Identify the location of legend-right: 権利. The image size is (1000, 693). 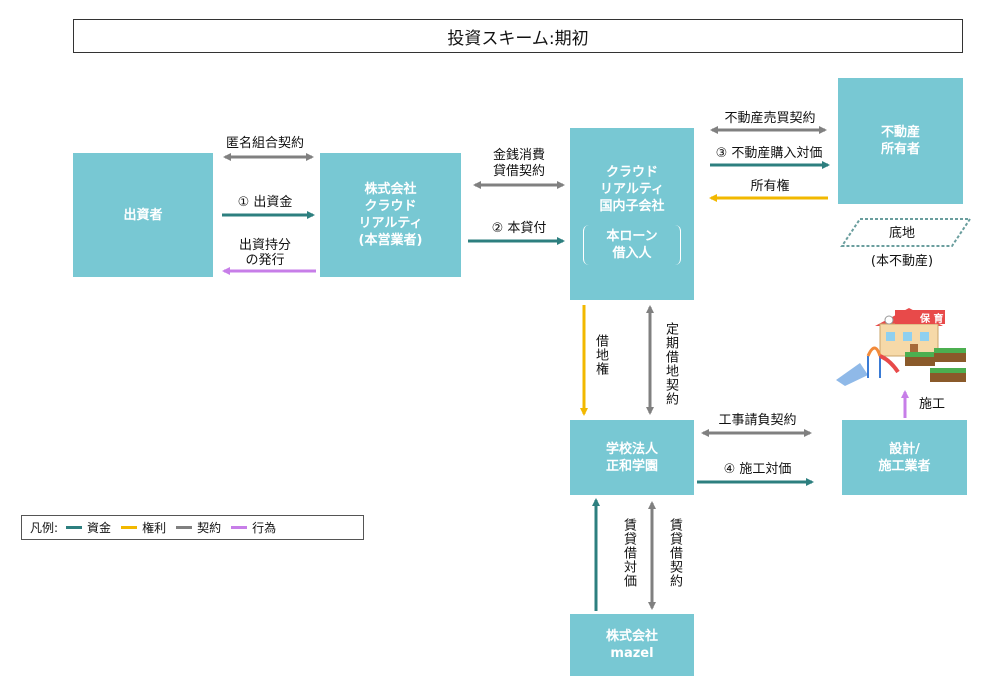
(143, 527).